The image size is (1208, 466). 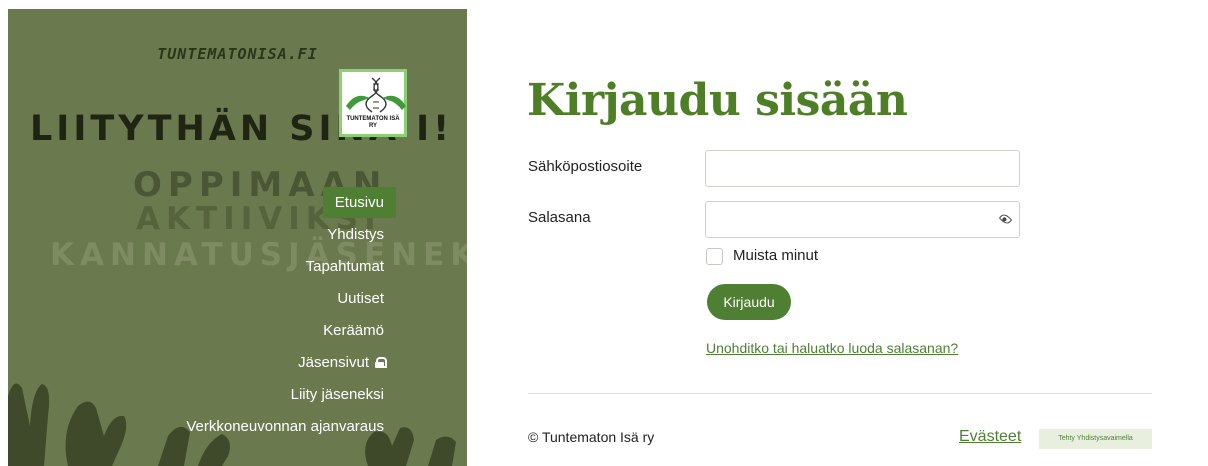 What do you see at coordinates (237, 54) in the screenshot?
I see `site-url-text: TUNTEMATONISA.FI` at bounding box center [237, 54].